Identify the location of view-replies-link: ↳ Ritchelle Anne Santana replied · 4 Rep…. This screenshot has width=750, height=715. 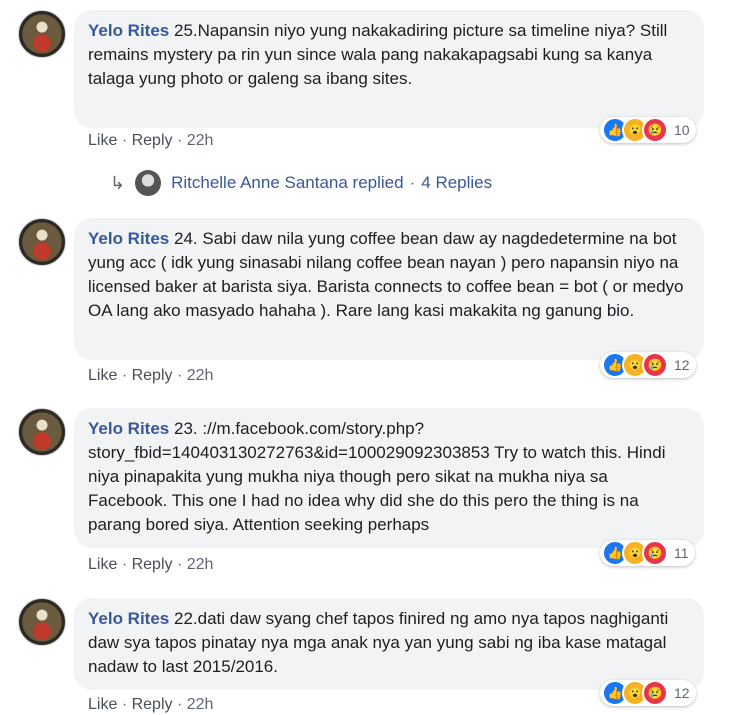
(301, 183).